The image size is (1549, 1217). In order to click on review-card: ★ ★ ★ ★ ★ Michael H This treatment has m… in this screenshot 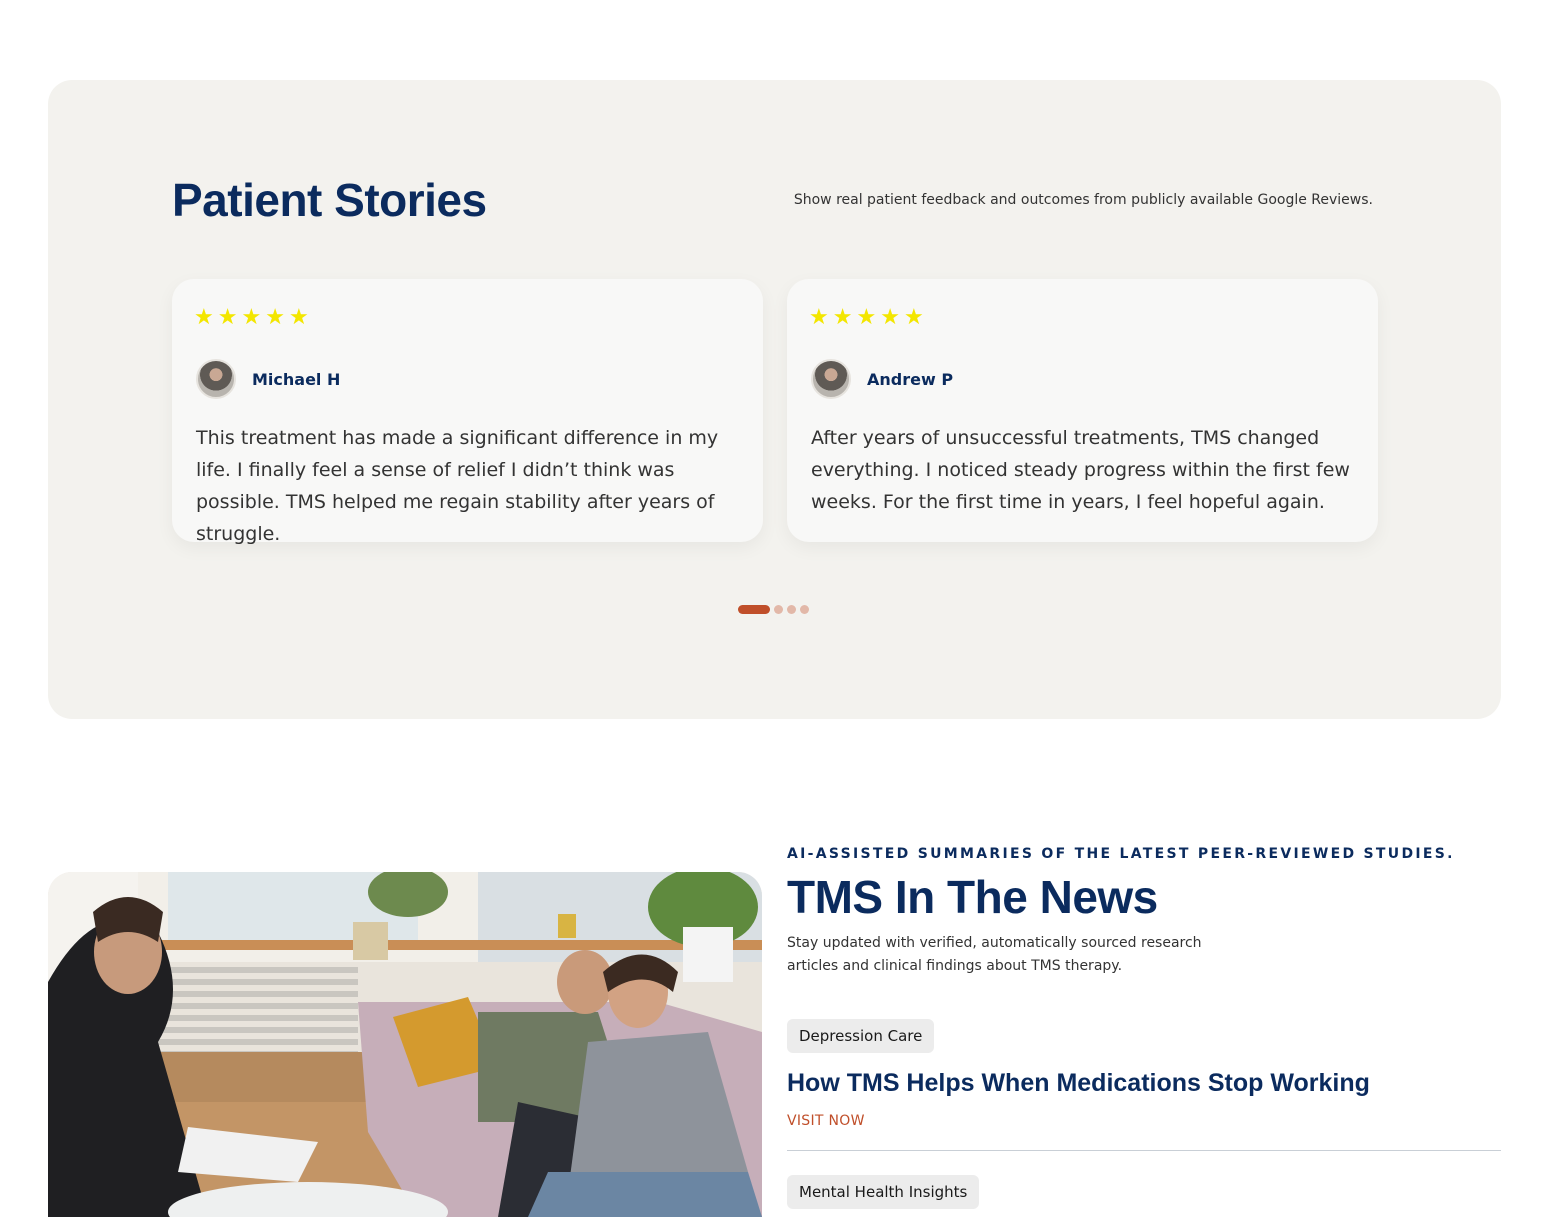, I will do `click(467, 412)`.